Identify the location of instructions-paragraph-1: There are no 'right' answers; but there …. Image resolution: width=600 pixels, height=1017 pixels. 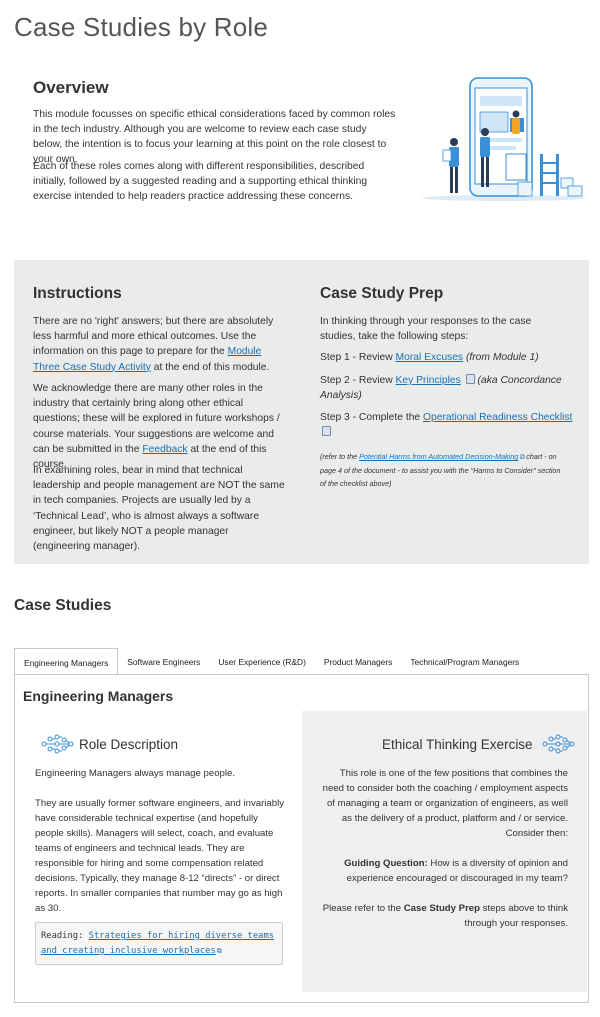
(153, 344).